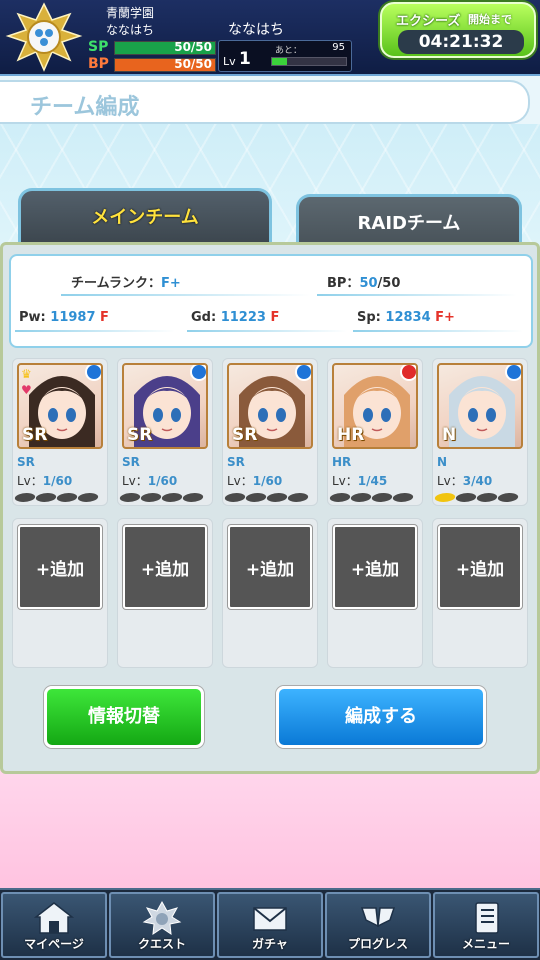 This screenshot has width=540, height=960. What do you see at coordinates (26, 374) in the screenshot?
I see `leader-crown-icon: ♛` at bounding box center [26, 374].